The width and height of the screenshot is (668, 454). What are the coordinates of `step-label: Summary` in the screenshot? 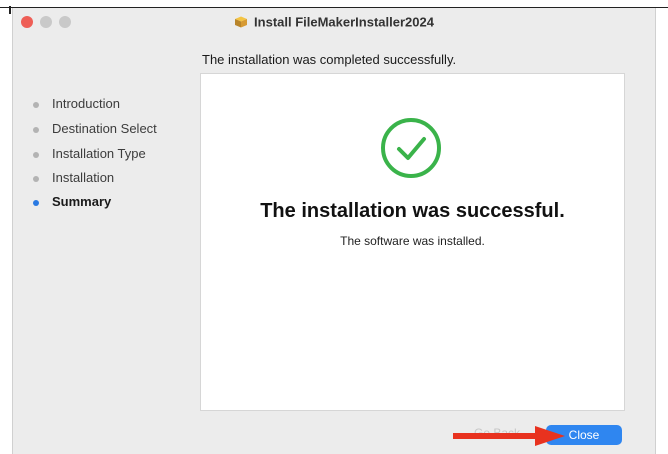 It's located at (82, 201).